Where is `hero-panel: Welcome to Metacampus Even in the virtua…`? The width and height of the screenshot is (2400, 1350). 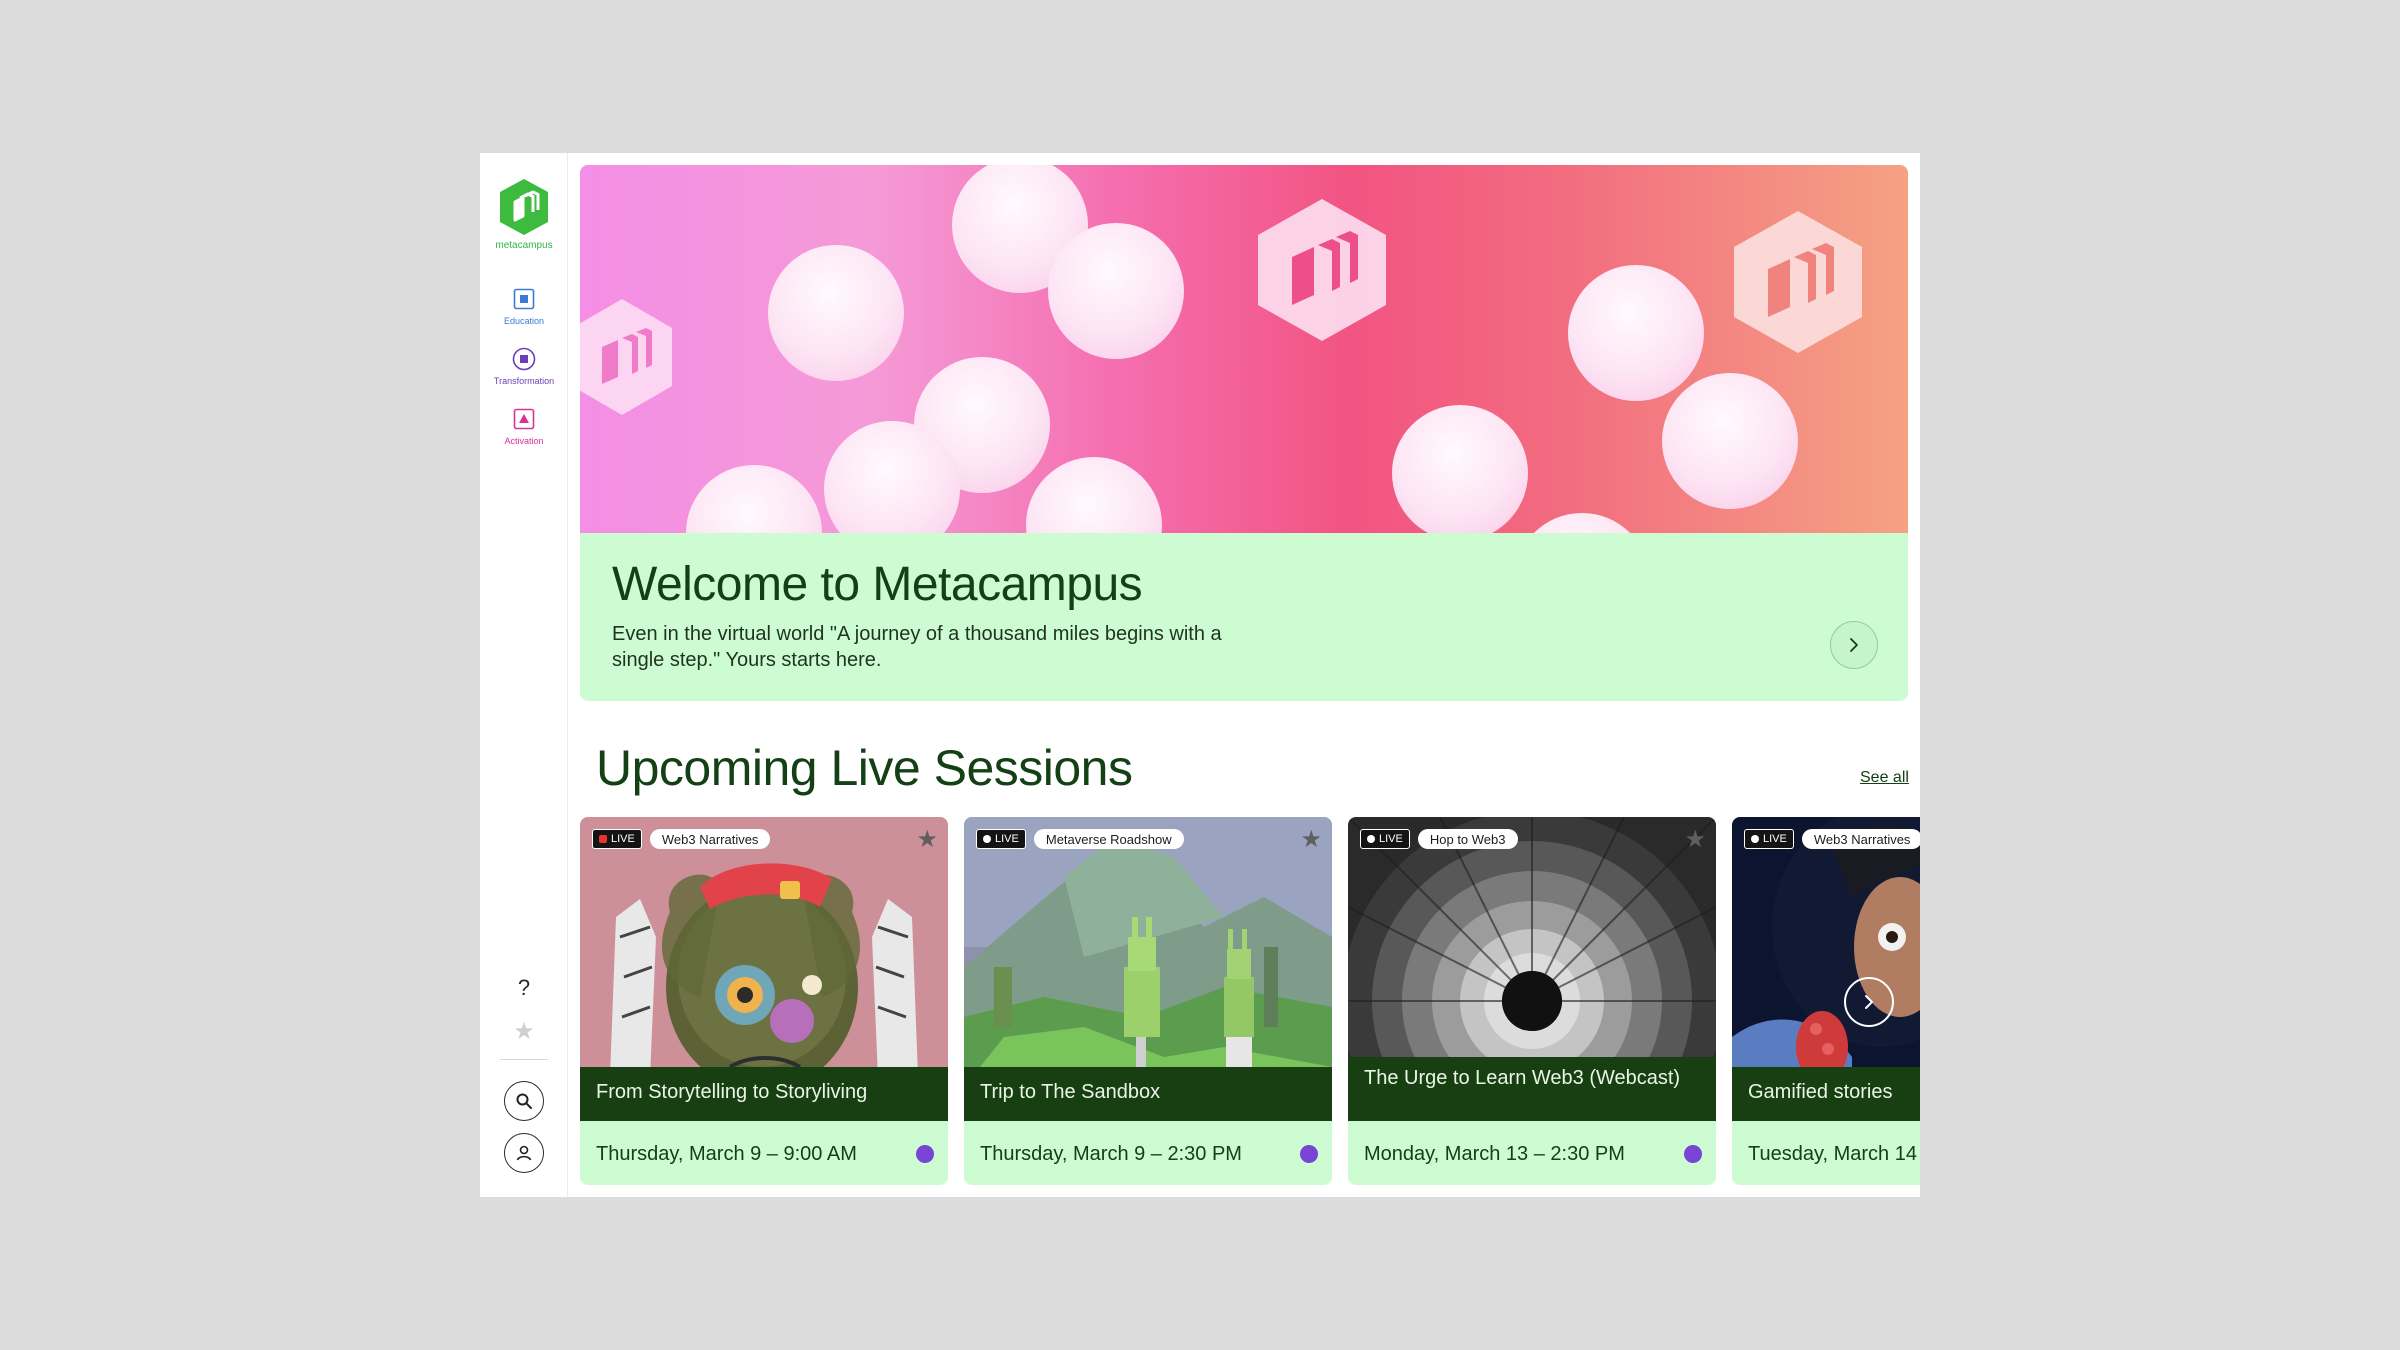 hero-panel: Welcome to Metacampus Even in the virtua… is located at coordinates (1244, 617).